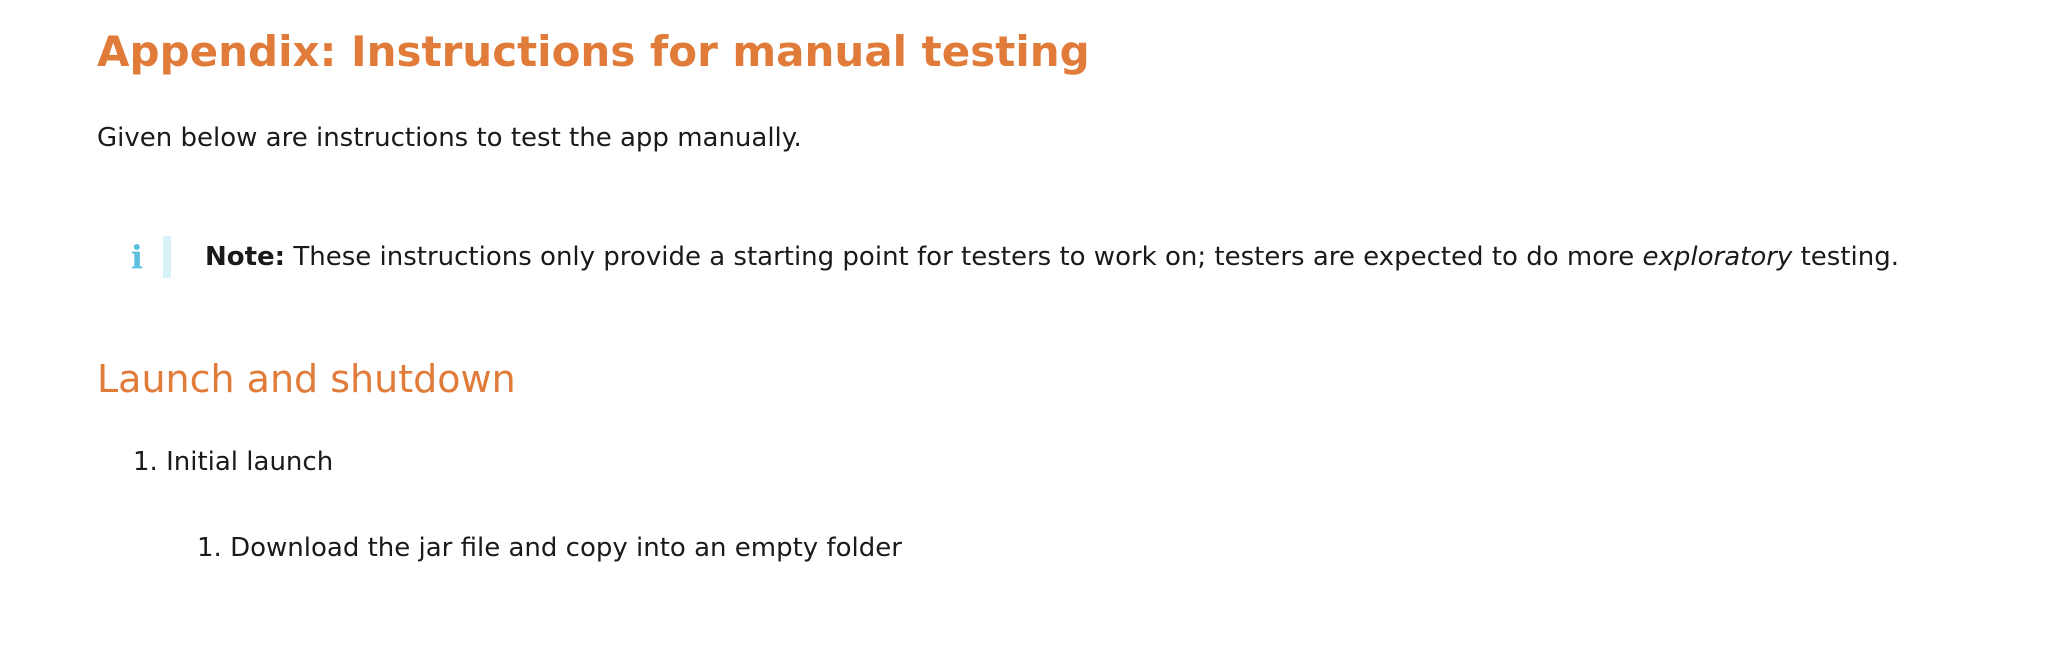 This screenshot has width=2058, height=650. Describe the element at coordinates (137, 257) in the screenshot. I see `info-icon: i` at that location.